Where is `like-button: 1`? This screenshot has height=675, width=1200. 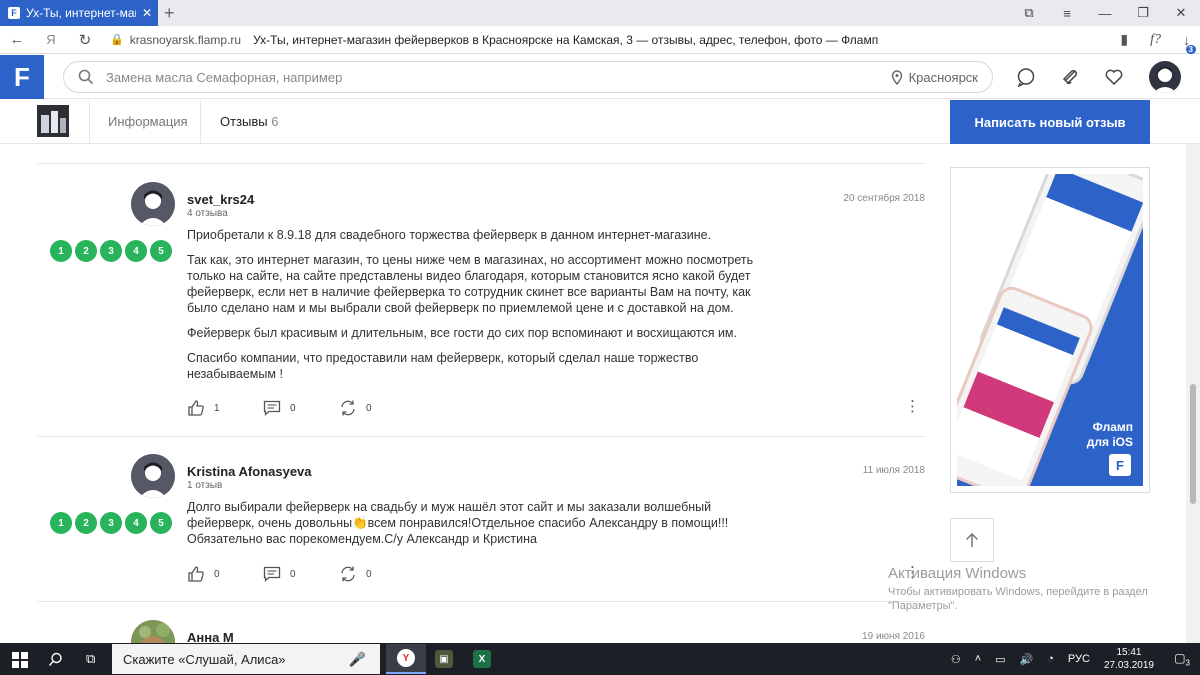 like-button: 1 is located at coordinates (225, 408).